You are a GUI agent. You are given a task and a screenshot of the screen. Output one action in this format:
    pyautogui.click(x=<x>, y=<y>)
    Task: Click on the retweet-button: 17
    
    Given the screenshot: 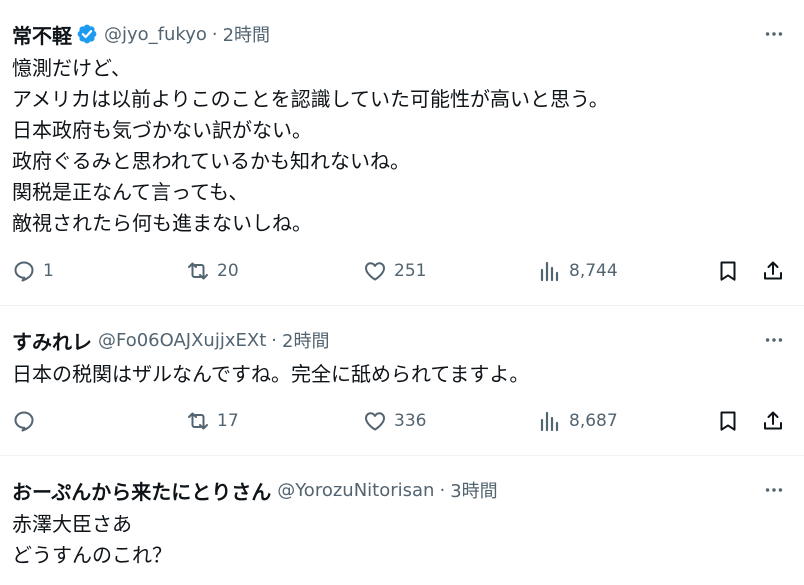 What is the action you would take?
    pyautogui.click(x=212, y=421)
    